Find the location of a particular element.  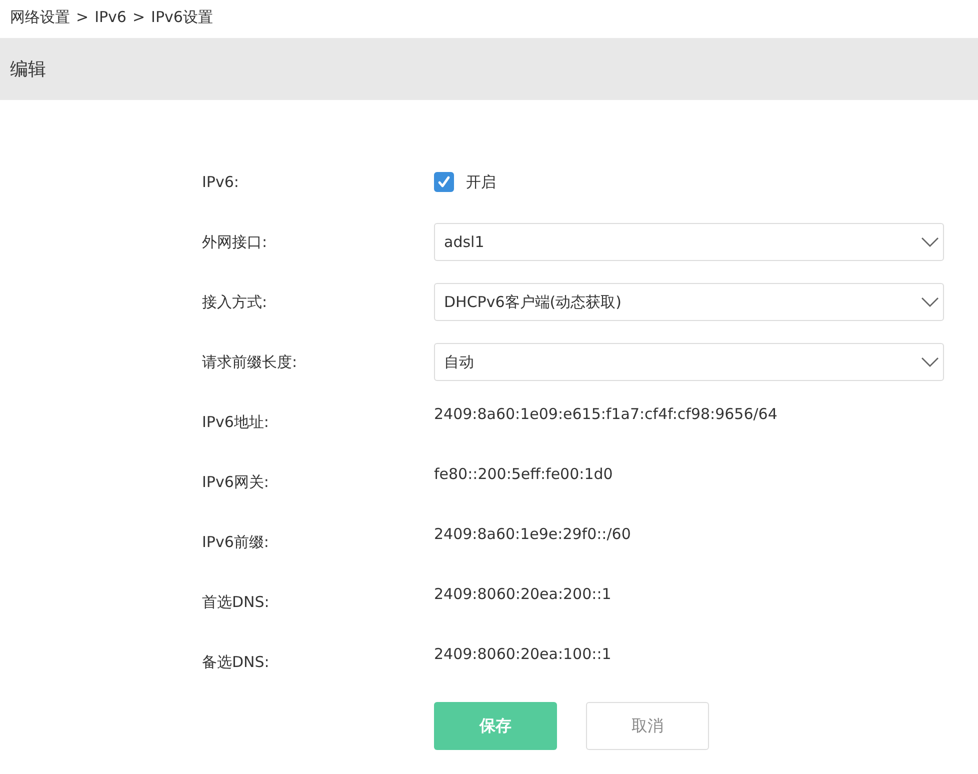

field-value: 2409:8a60:1e9e:29f0::/60 is located at coordinates (533, 534).